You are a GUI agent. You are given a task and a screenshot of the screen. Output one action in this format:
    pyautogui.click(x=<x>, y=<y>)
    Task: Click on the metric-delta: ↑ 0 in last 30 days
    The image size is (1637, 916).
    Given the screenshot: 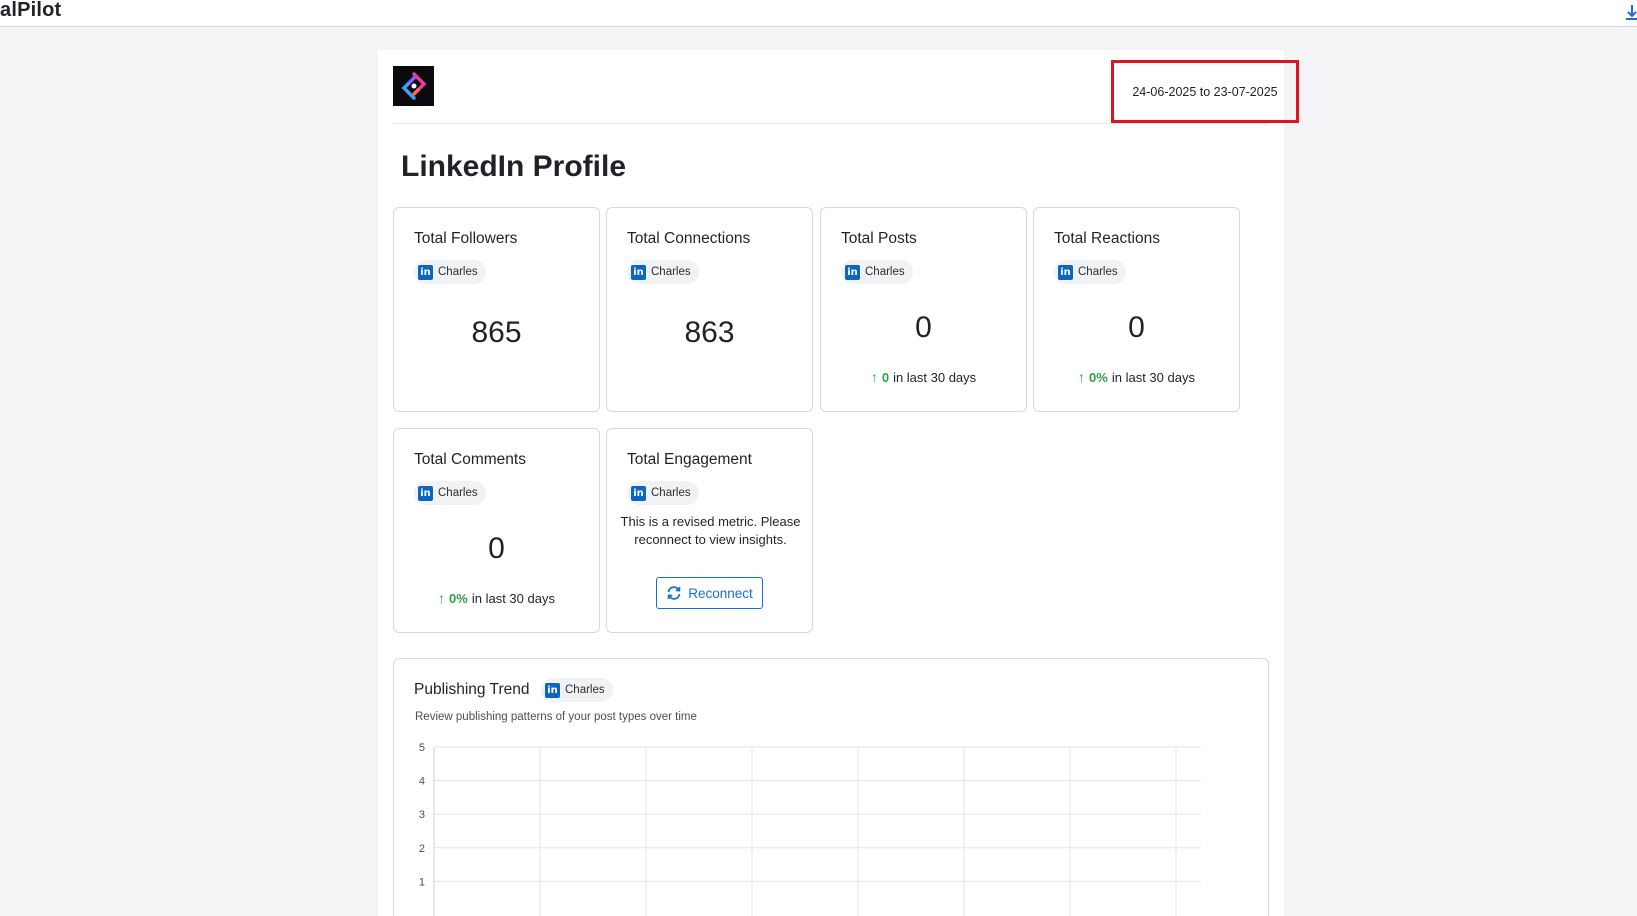 What is the action you would take?
    pyautogui.click(x=923, y=377)
    